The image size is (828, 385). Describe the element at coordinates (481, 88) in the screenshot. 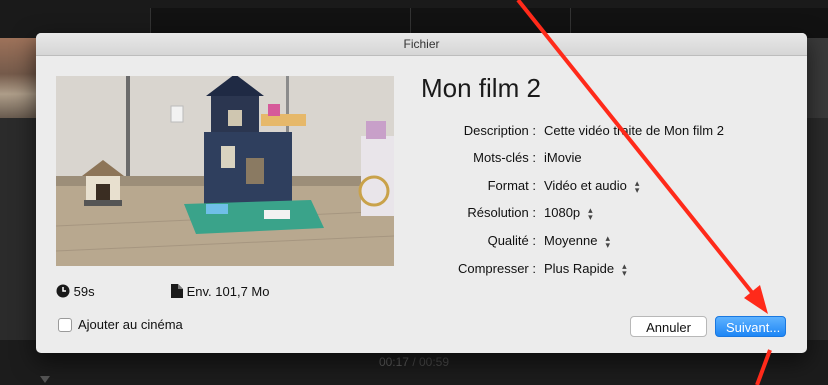

I see `movie-title: Mon film 2` at that location.